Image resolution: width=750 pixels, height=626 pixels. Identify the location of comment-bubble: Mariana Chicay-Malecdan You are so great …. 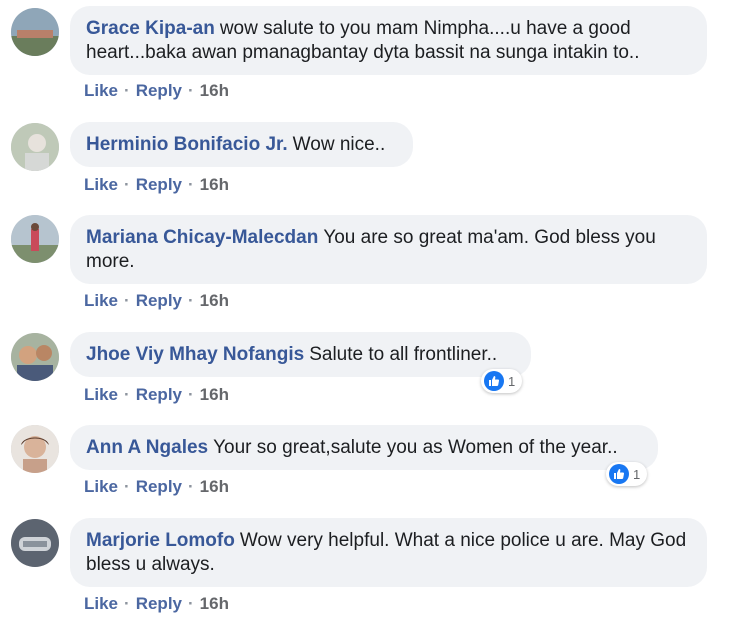
(388, 249).